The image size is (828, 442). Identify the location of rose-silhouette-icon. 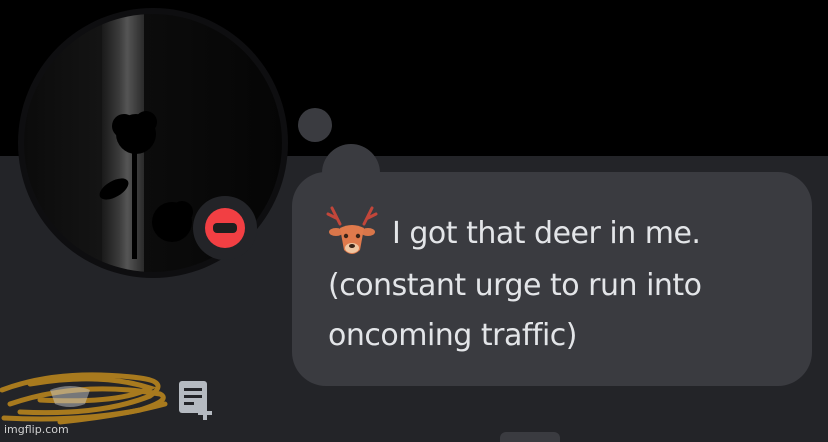
(146, 185).